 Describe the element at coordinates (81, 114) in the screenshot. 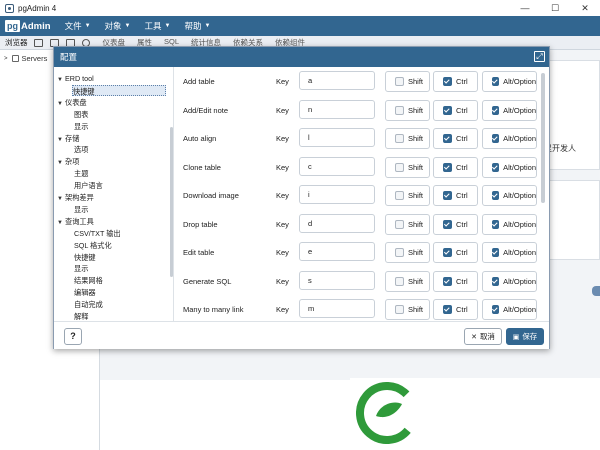

I see `tree-item: 图表` at that location.